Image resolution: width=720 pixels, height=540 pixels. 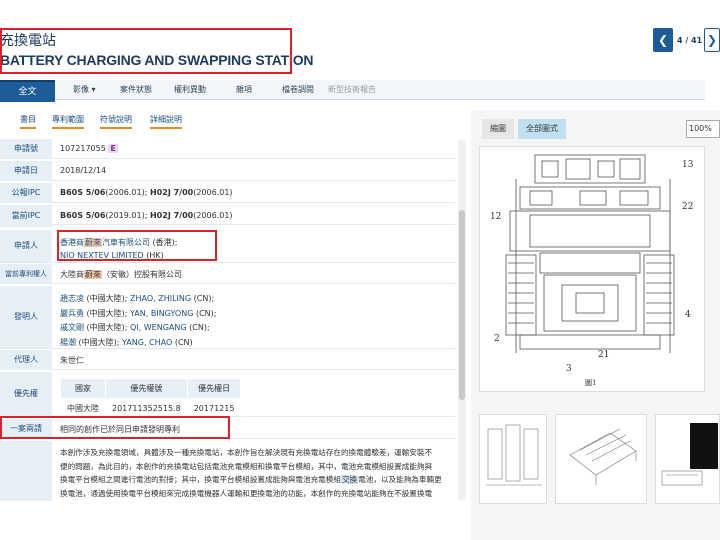 I want to click on tab-fulltext: 全文, so click(x=27, y=91).